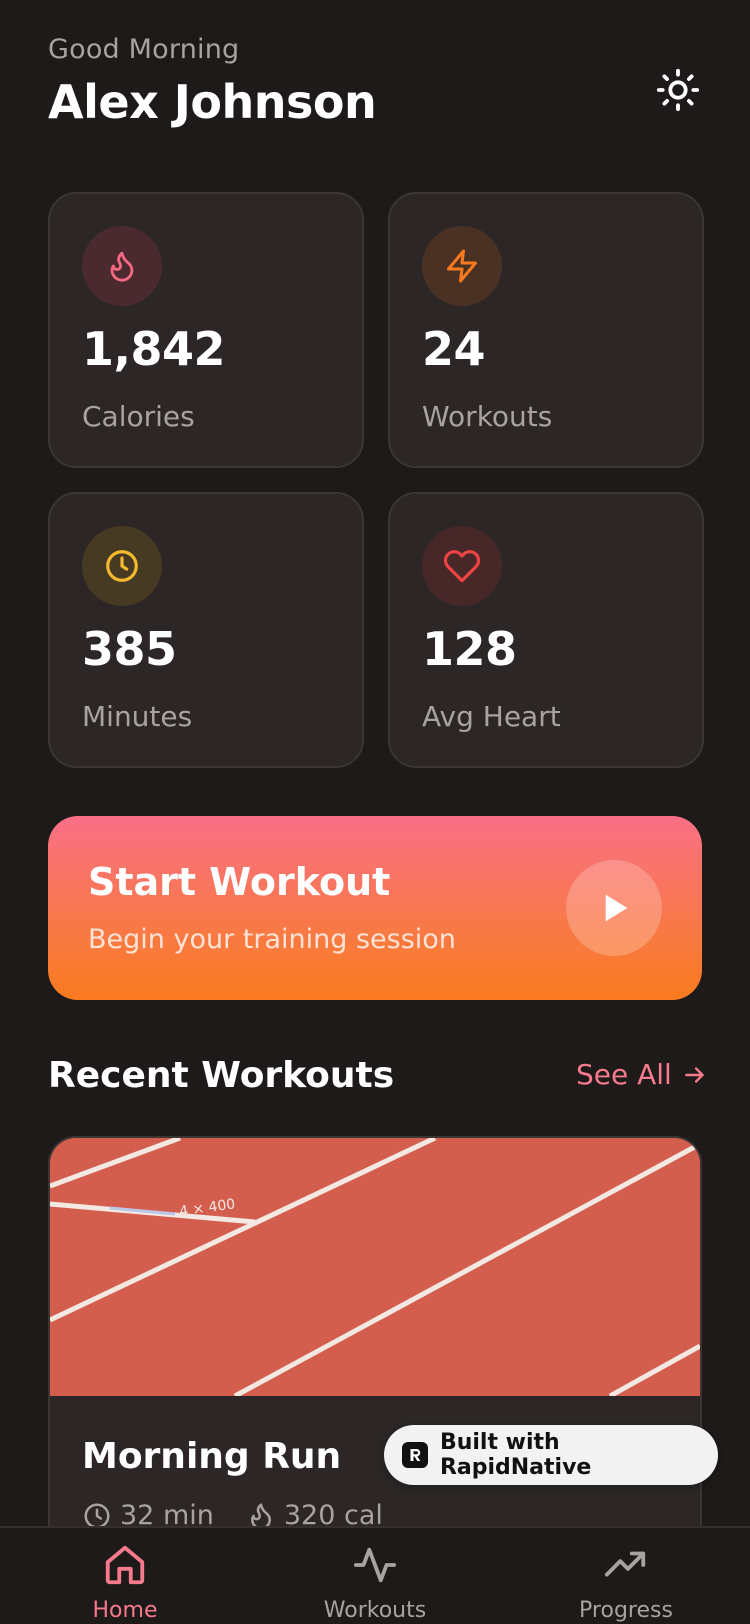  Describe the element at coordinates (454, 349) in the screenshot. I see `stat-value: 24` at that location.